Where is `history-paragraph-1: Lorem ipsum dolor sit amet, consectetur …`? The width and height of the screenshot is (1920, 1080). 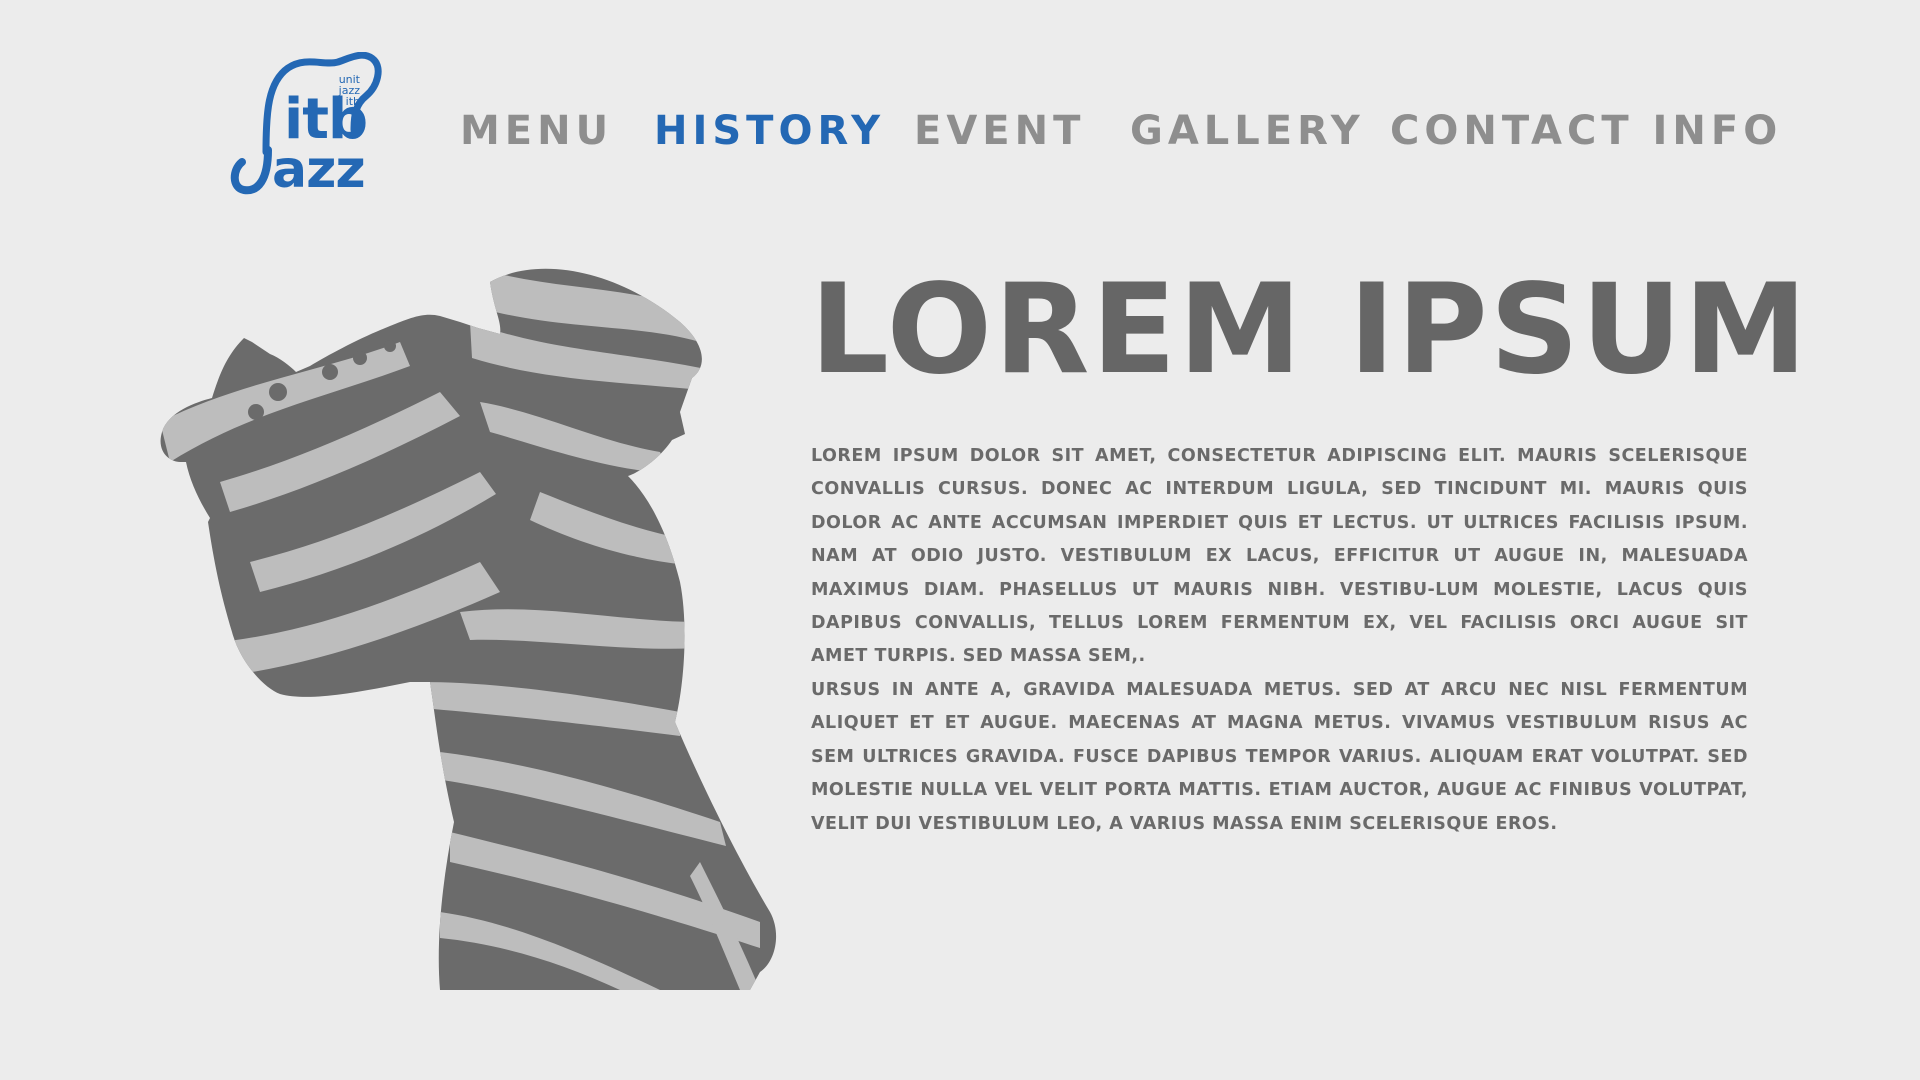
history-paragraph-1: Lorem ipsum dolor sit amet, consectetur … is located at coordinates (1279, 556).